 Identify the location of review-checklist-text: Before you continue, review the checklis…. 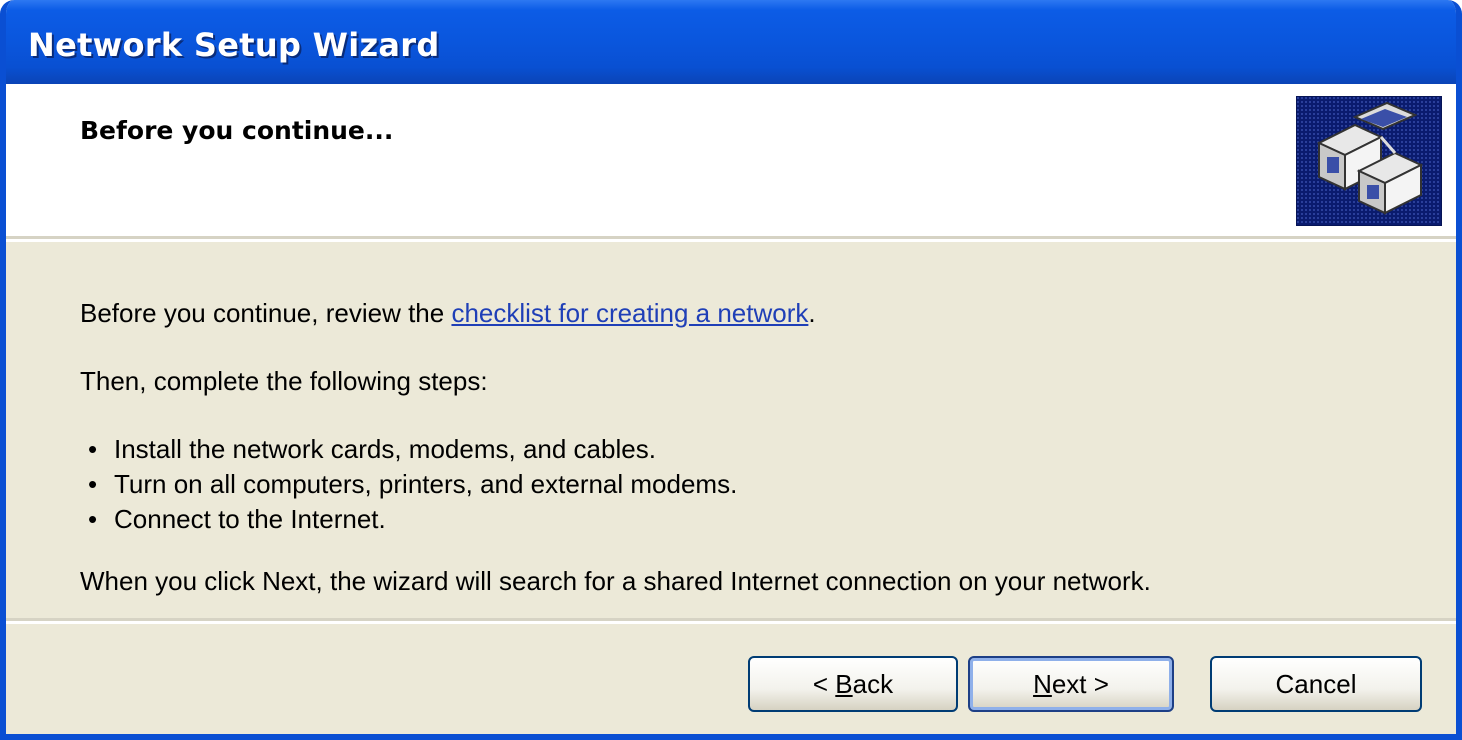
(448, 313).